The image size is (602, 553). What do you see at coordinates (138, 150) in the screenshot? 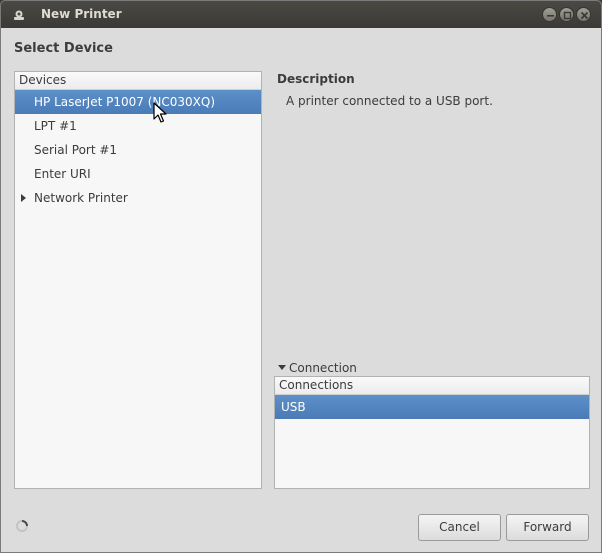
I see `device-item-serial-port: Serial Port #1` at bounding box center [138, 150].